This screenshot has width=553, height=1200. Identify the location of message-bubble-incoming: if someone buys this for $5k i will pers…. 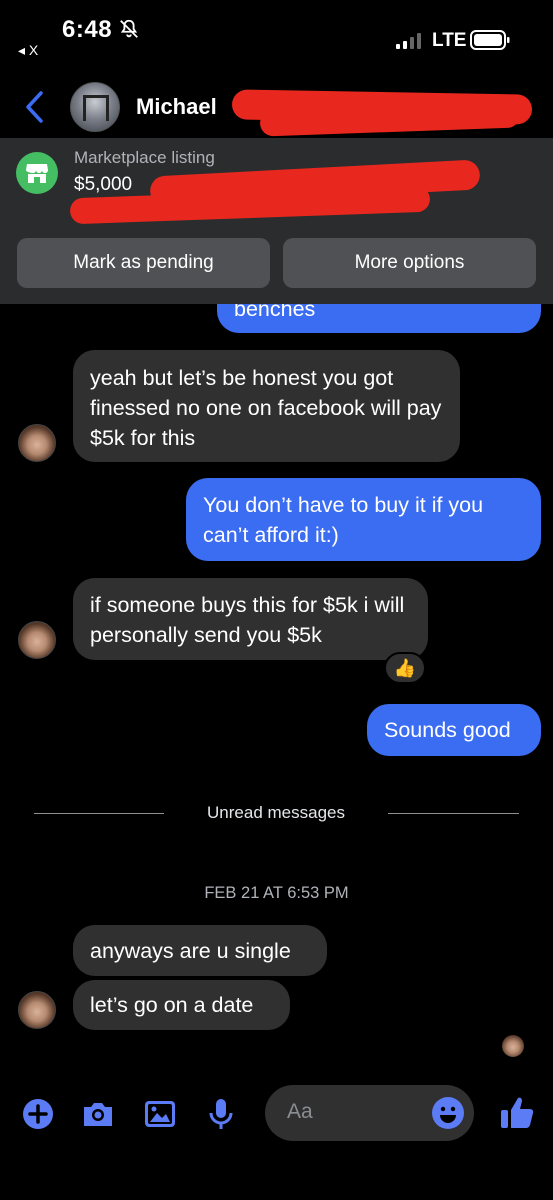
(250, 619).